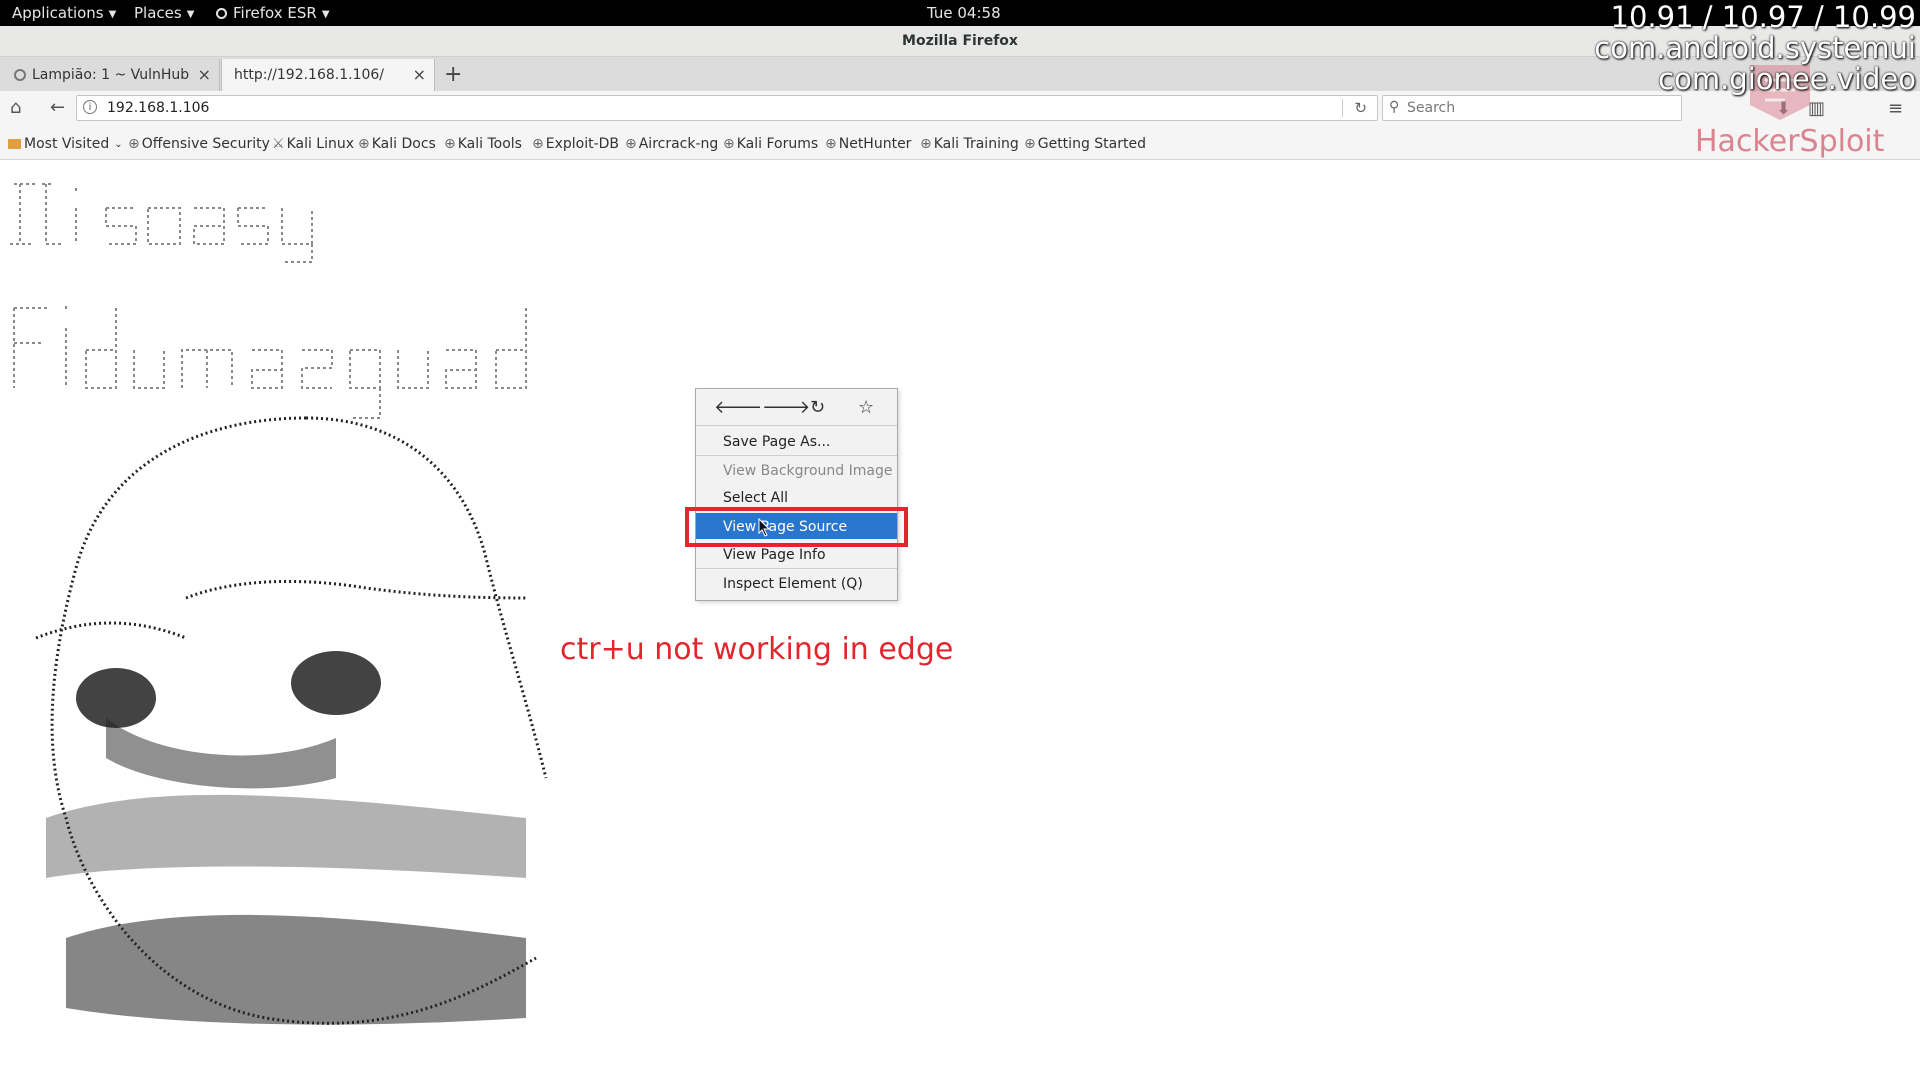 This screenshot has height=1080, width=1920. I want to click on bookmark-kali-forums: ⊕ Kali Forums, so click(770, 144).